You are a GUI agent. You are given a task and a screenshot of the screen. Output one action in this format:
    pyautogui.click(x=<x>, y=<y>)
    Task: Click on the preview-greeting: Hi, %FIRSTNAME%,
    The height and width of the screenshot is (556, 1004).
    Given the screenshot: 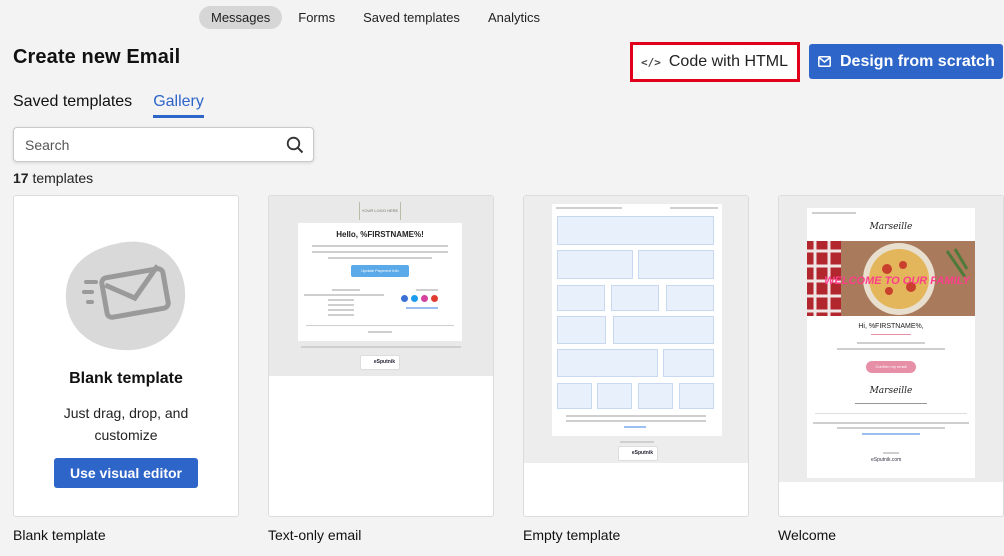 What is the action you would take?
    pyautogui.click(x=891, y=326)
    